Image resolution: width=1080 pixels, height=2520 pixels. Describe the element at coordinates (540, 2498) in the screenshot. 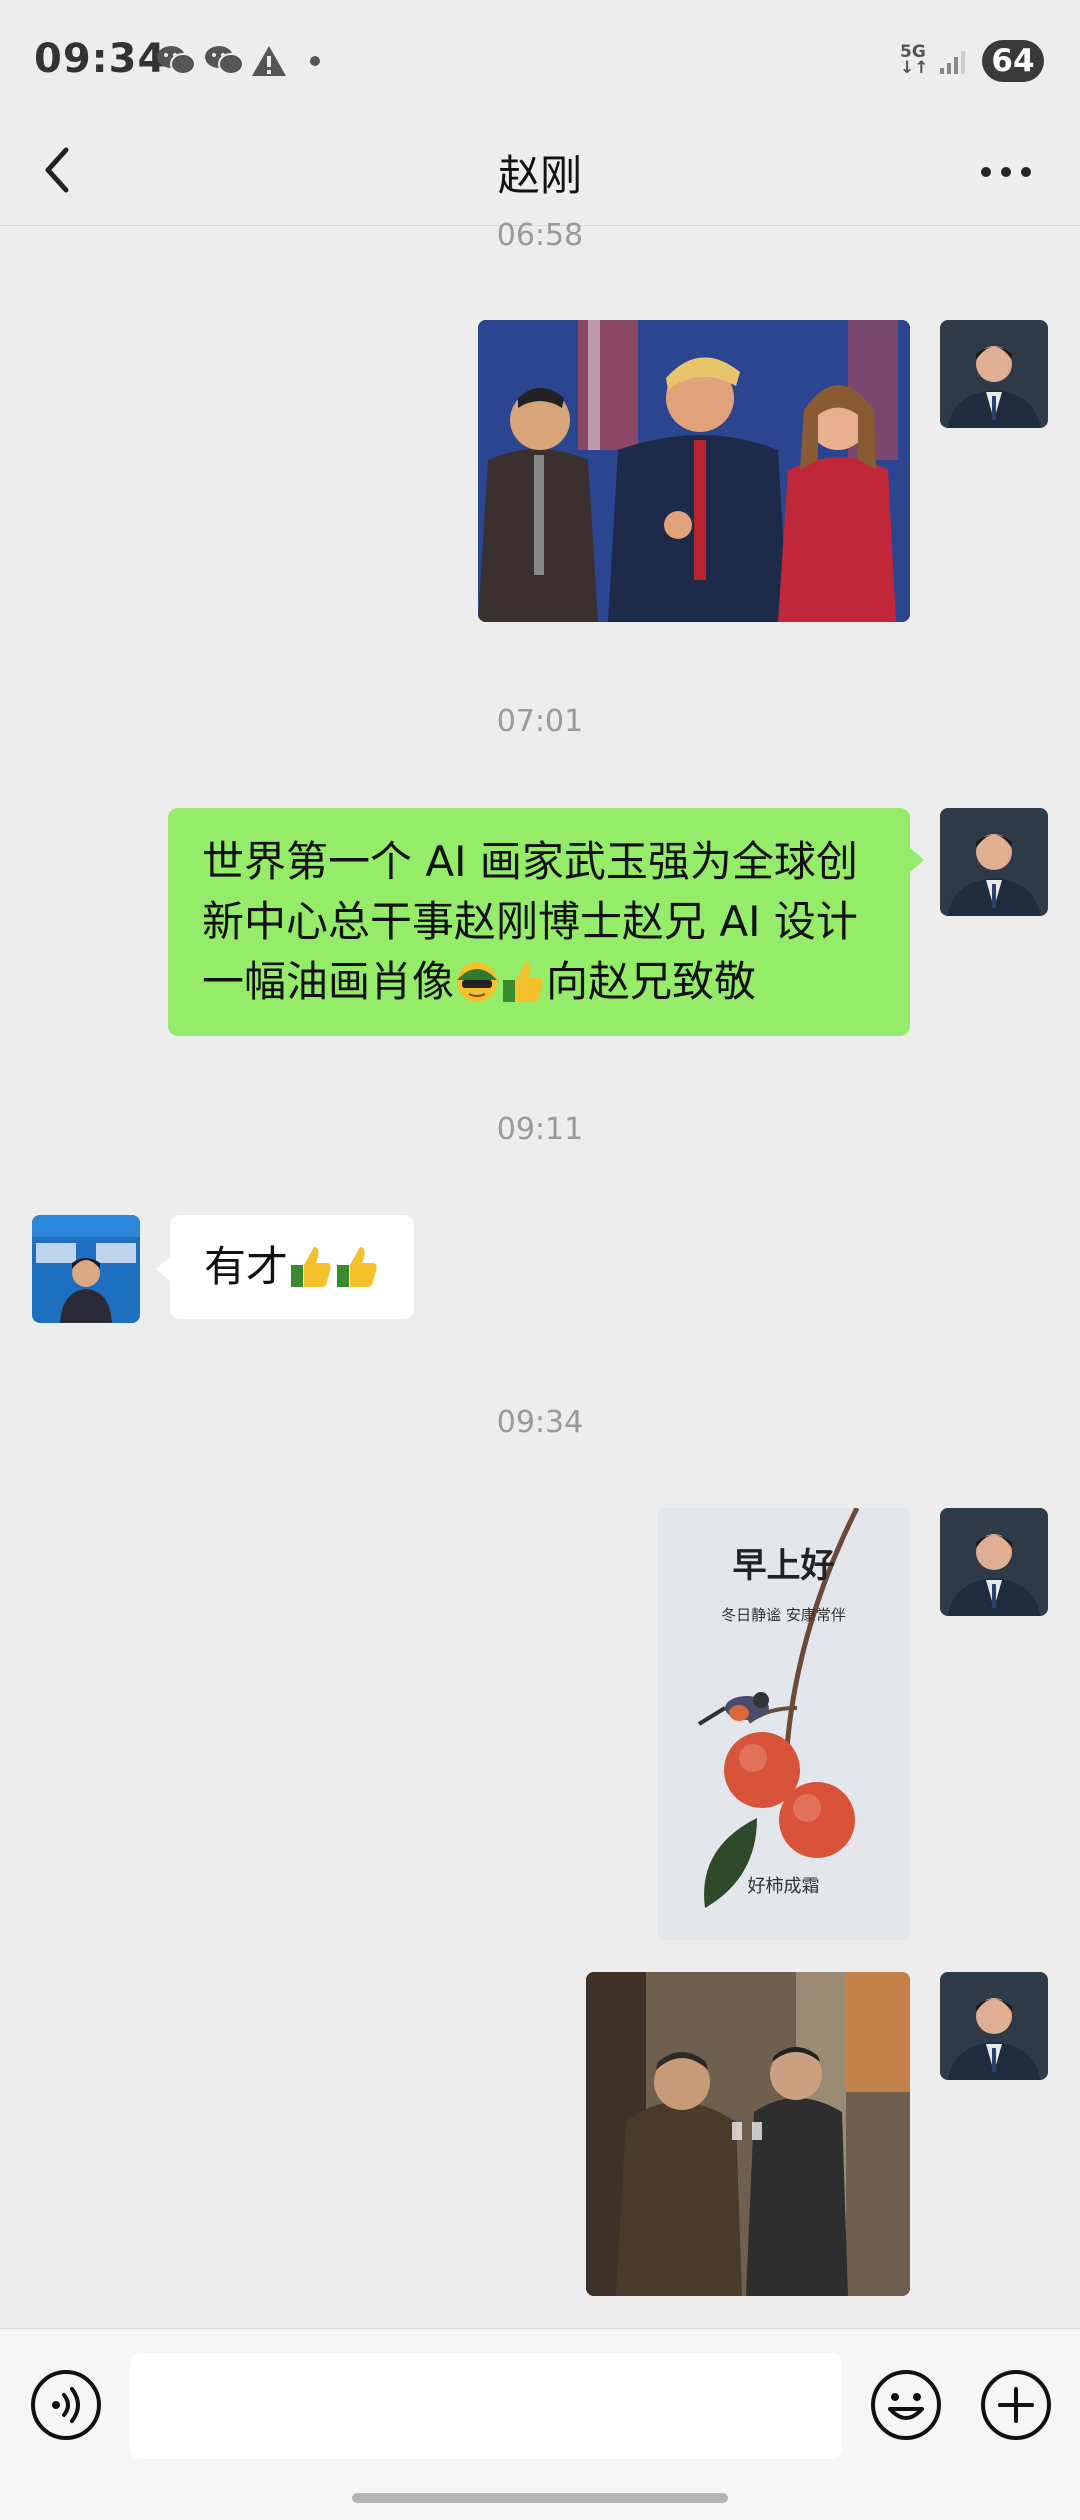

I see `home-indicator` at that location.